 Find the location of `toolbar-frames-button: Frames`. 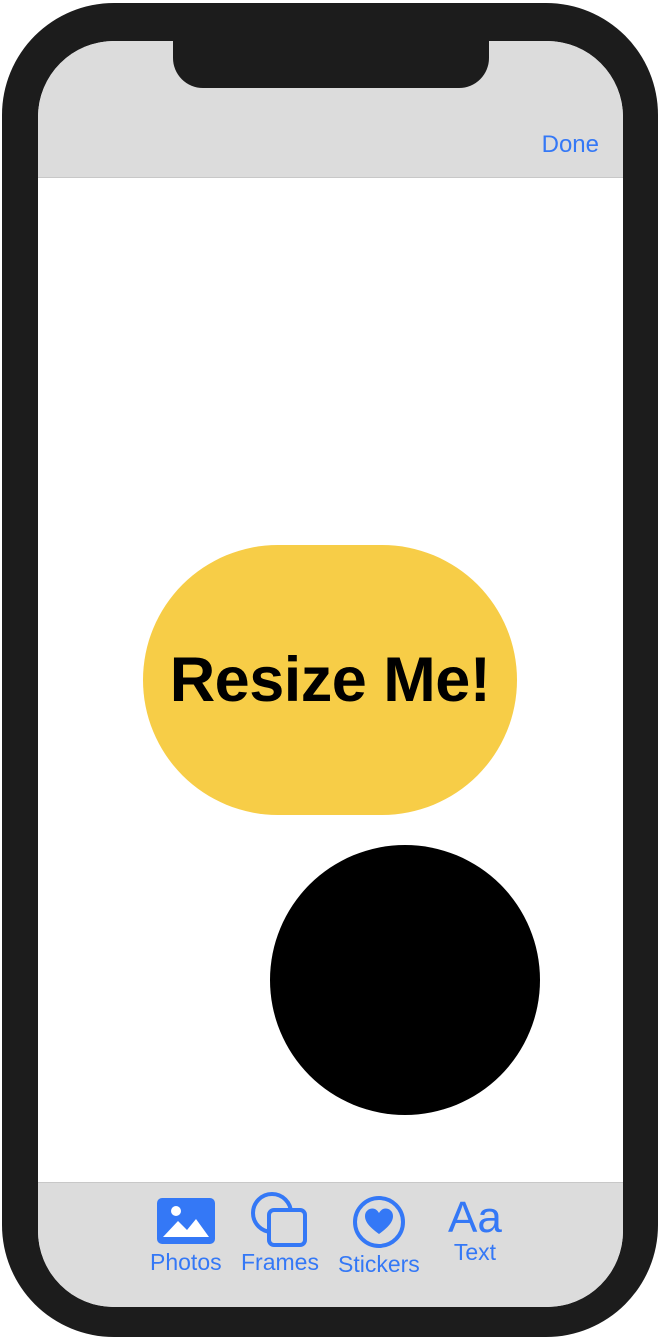

toolbar-frames-button: Frames is located at coordinates (280, 1233).